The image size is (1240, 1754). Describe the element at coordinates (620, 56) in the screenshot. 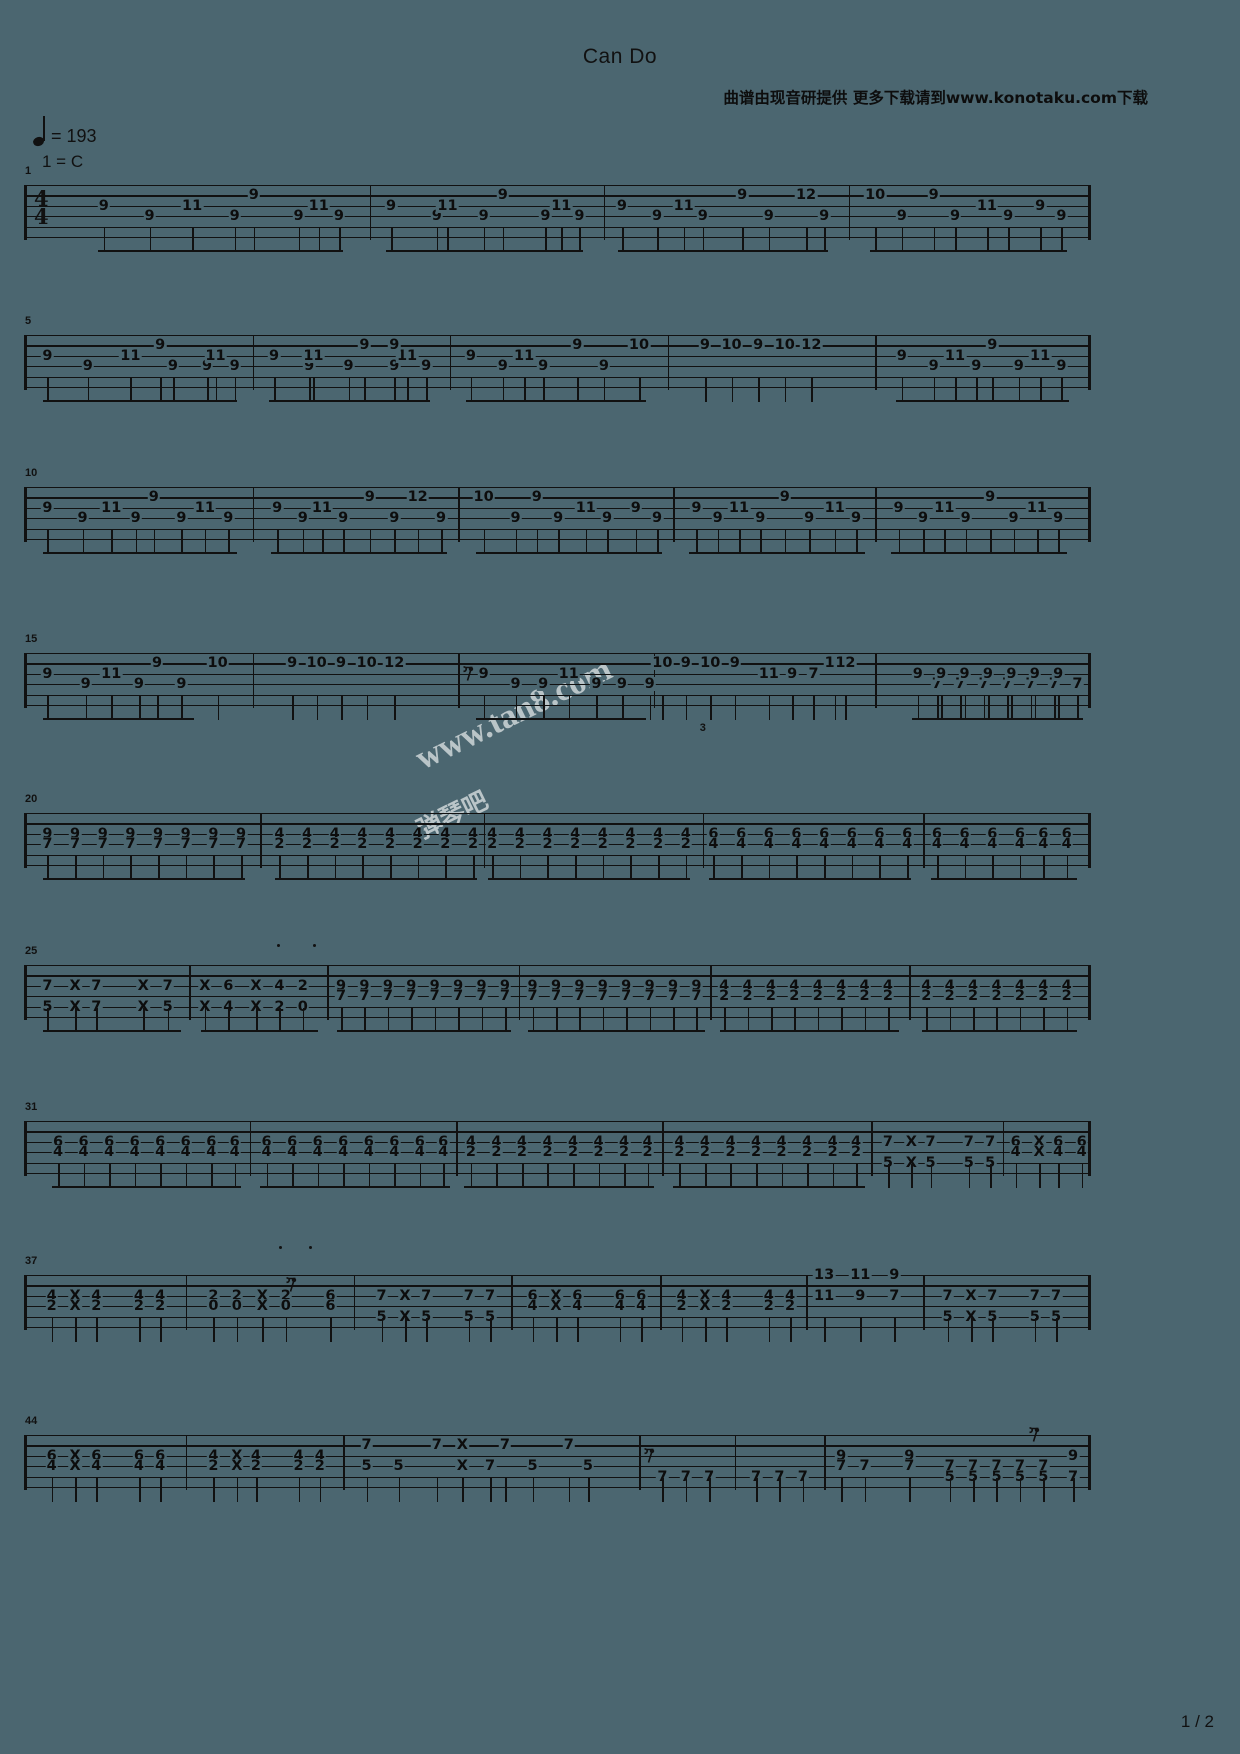

I see `page-title: Can Do` at that location.